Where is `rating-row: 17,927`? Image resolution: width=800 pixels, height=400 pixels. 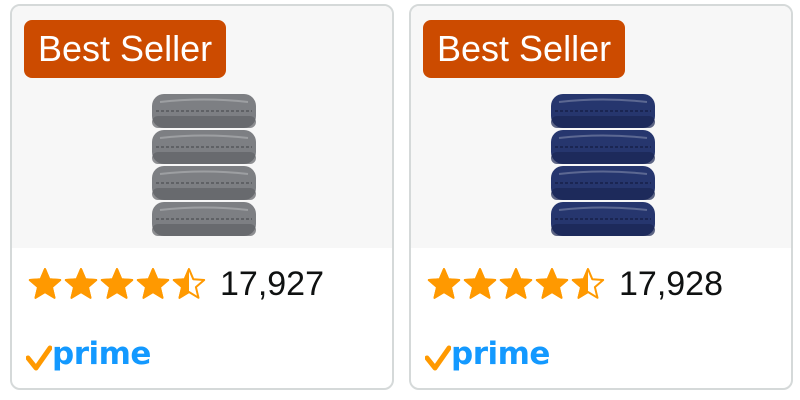
rating-row: 17,927 is located at coordinates (176, 284).